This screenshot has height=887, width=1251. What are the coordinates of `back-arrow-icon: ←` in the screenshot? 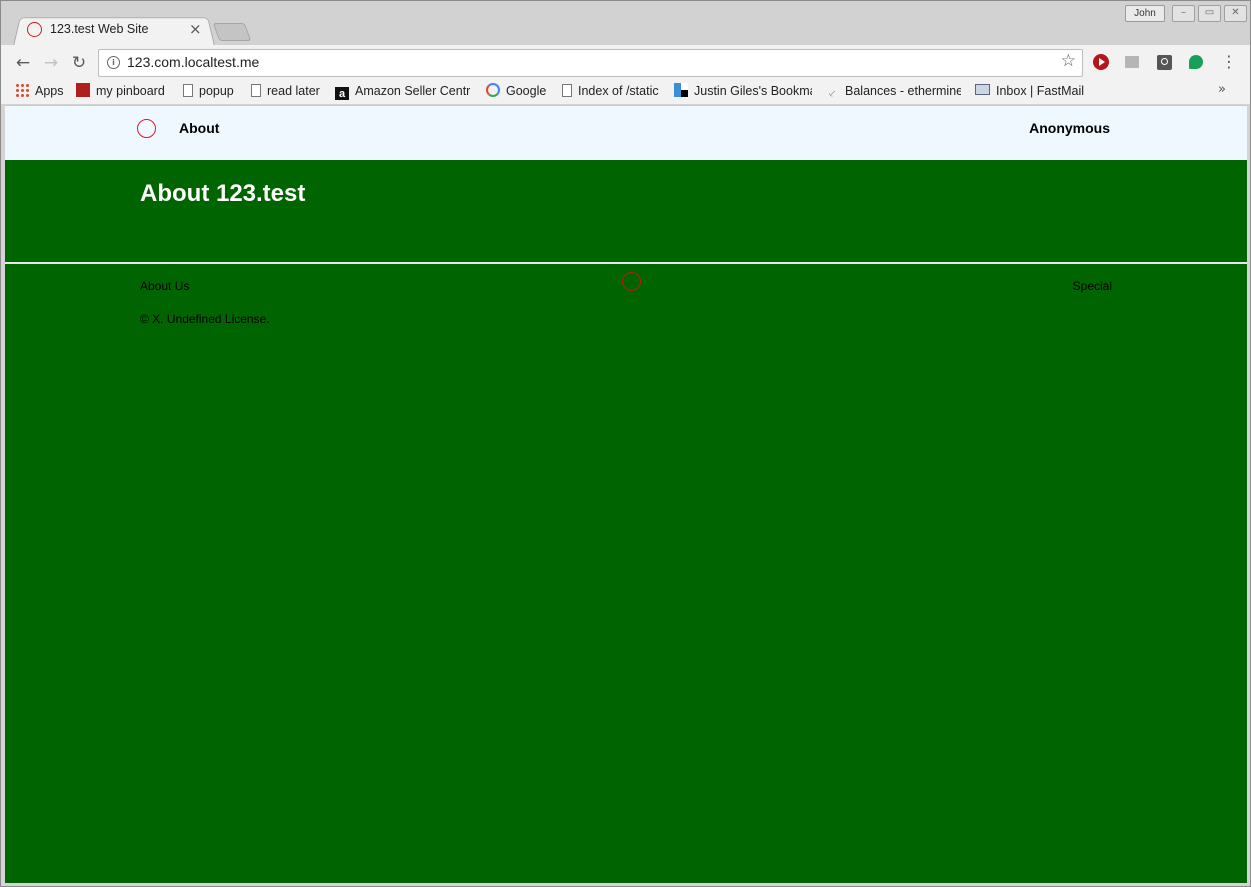 It's located at (23, 63).